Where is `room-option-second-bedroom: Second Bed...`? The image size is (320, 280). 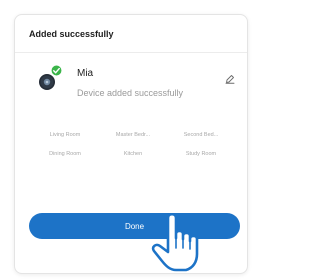
room-option-second-bedroom: Second Bed... is located at coordinates (201, 135).